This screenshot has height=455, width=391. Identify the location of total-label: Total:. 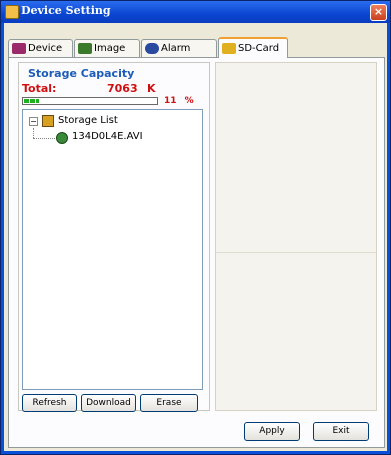
(39, 88).